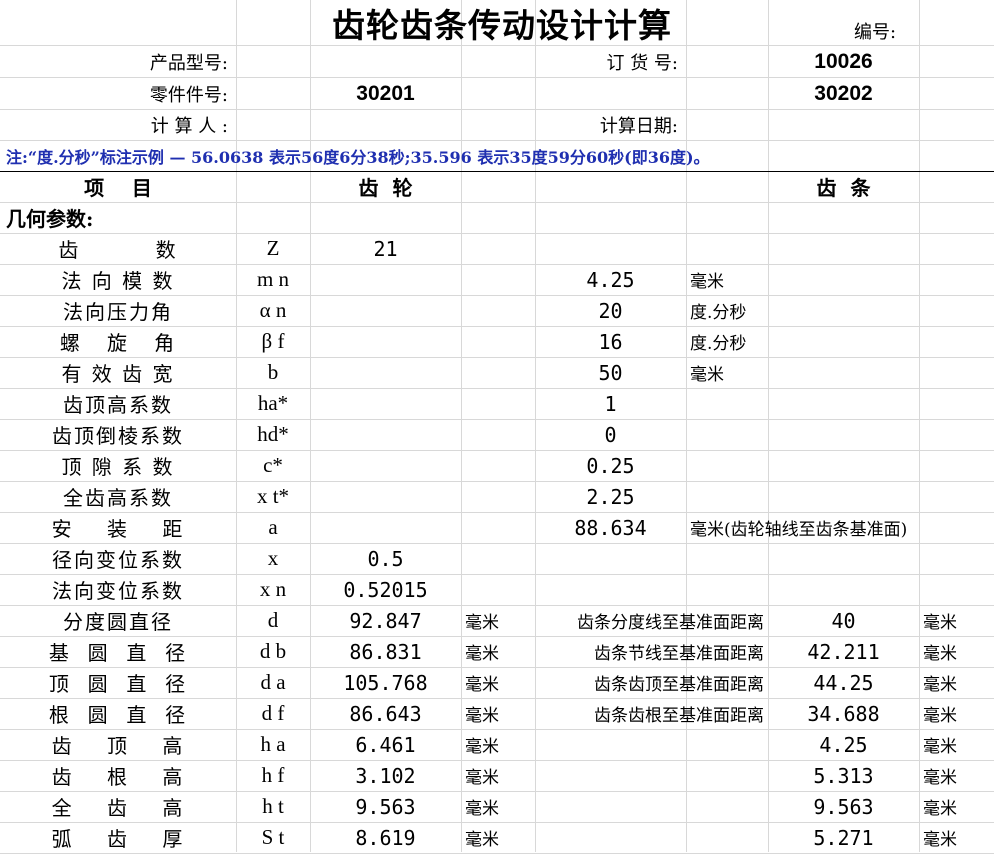 This screenshot has height=854, width=994. Describe the element at coordinates (610, 279) in the screenshot. I see `param-value: 4.25` at that location.